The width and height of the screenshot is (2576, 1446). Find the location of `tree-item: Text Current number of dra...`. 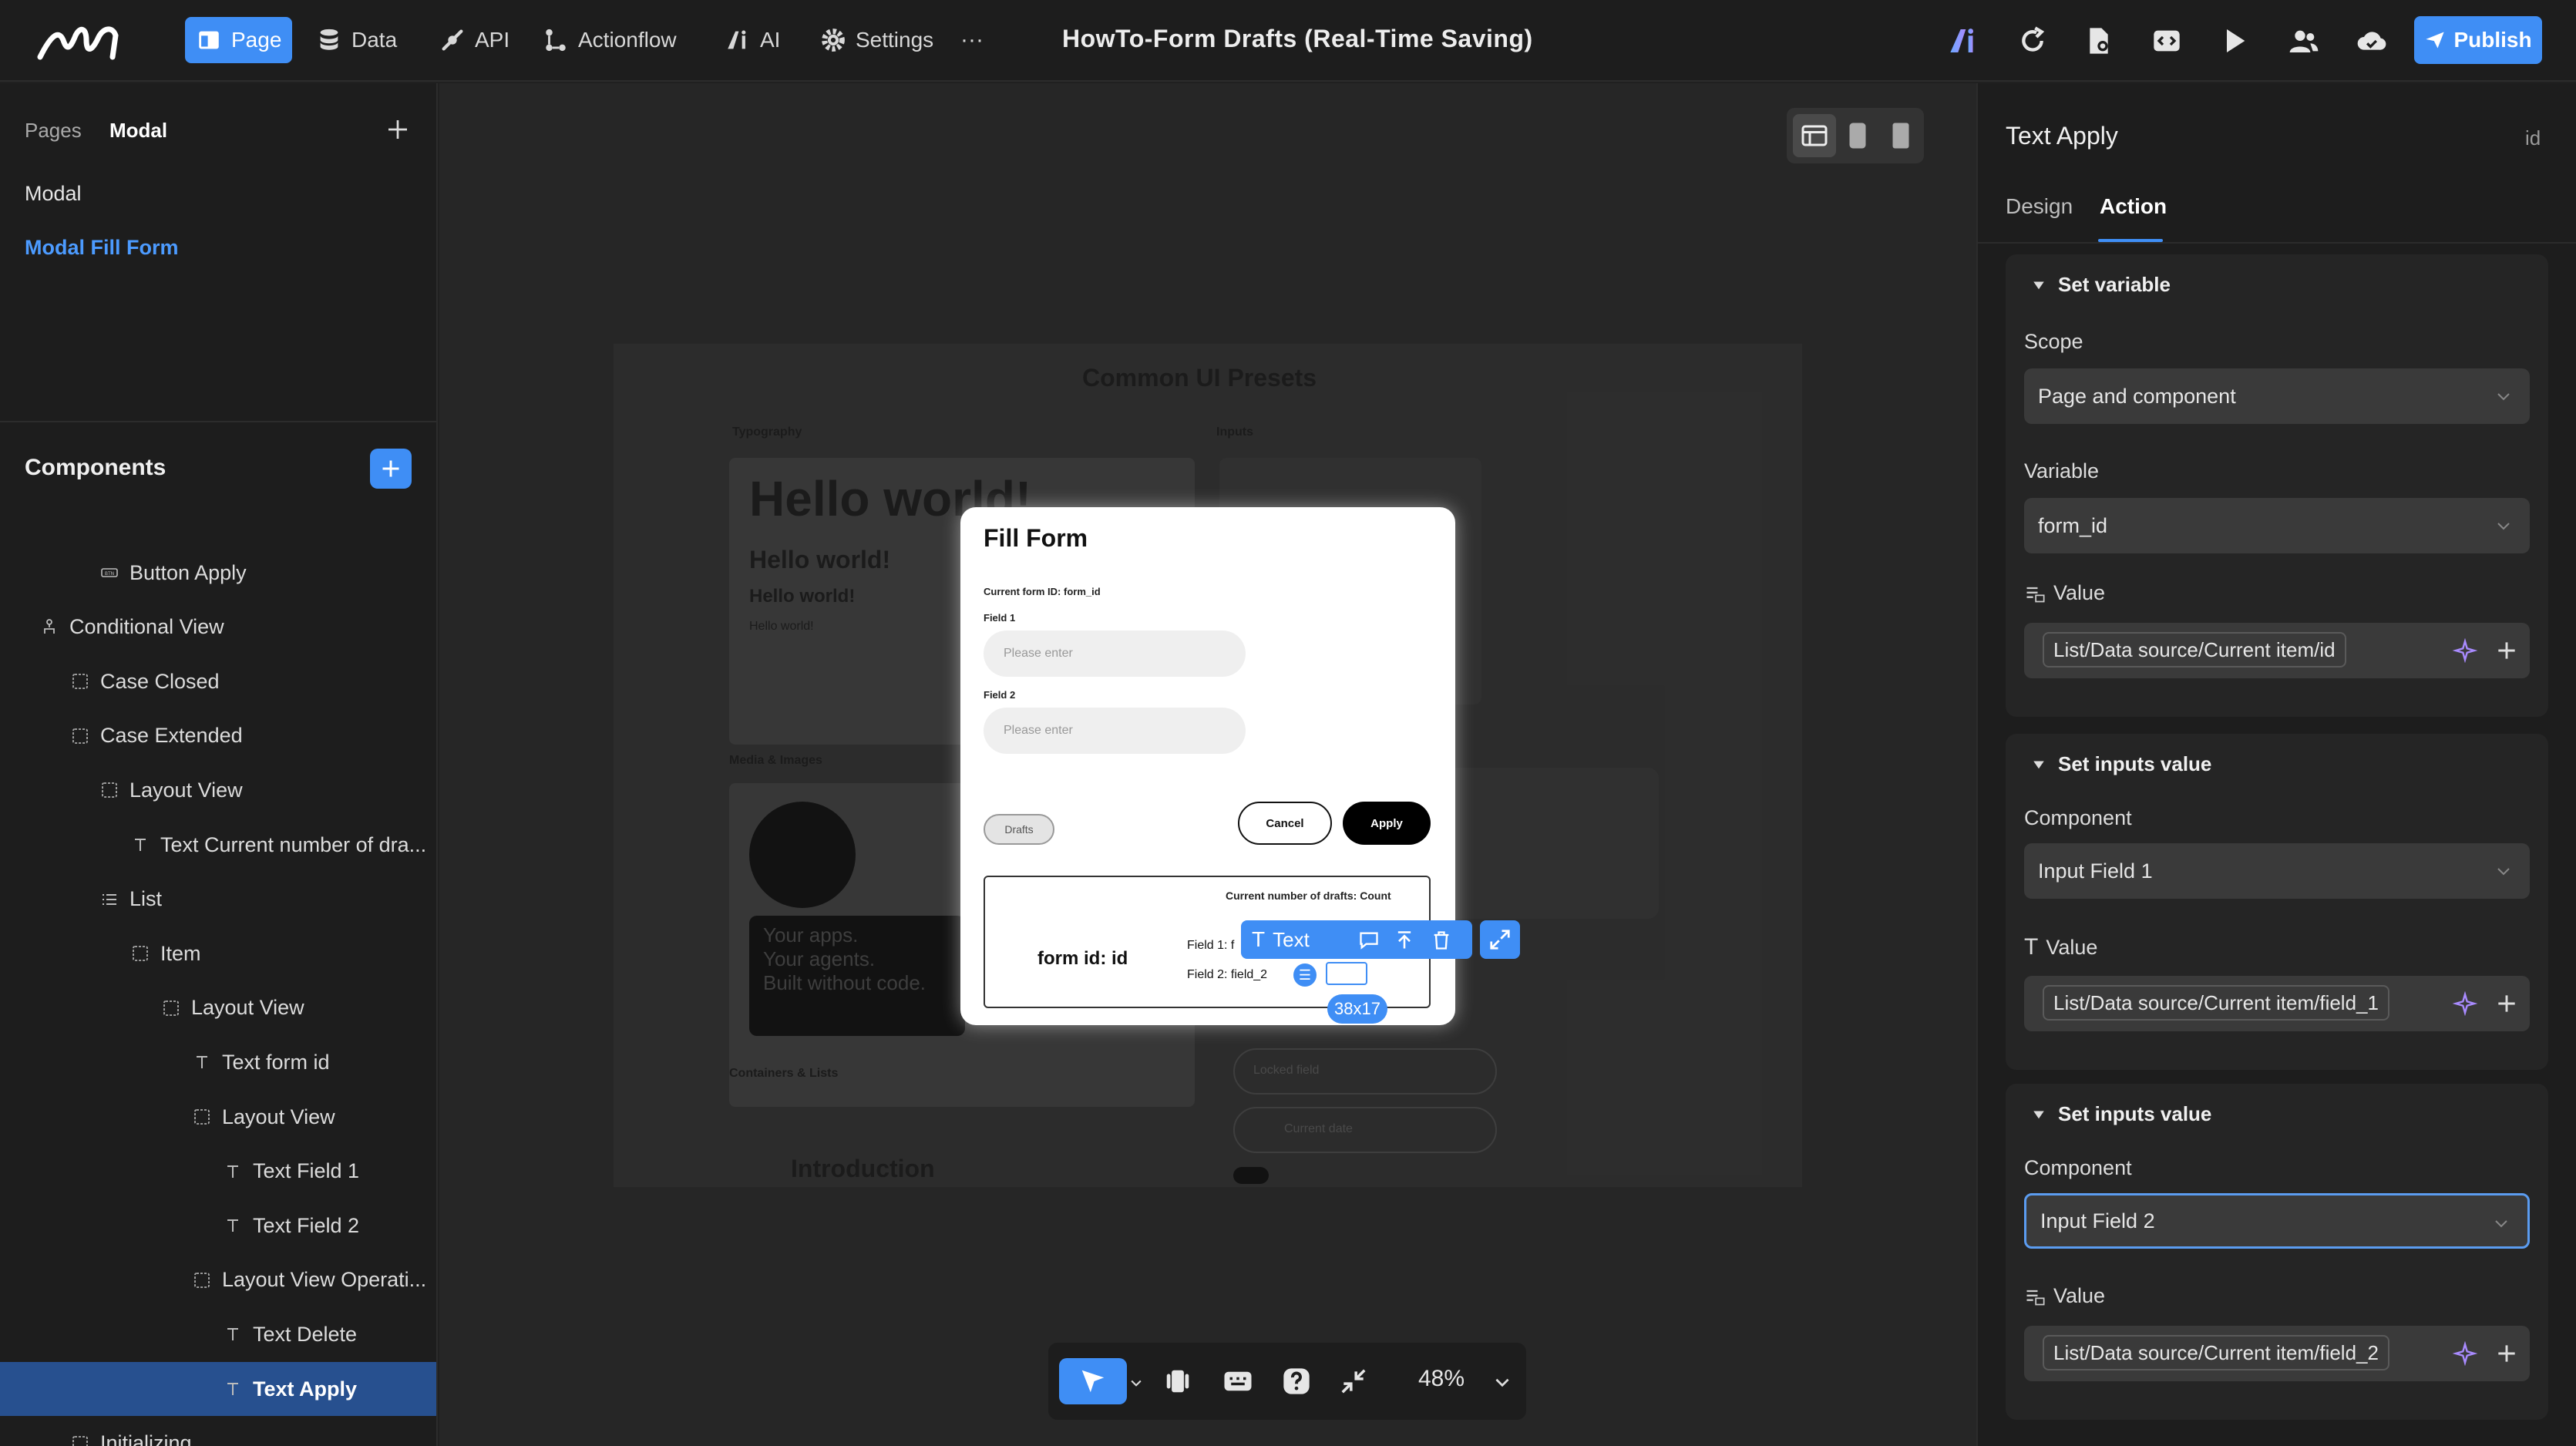

tree-item: Text Current number of dra... is located at coordinates (218, 845).